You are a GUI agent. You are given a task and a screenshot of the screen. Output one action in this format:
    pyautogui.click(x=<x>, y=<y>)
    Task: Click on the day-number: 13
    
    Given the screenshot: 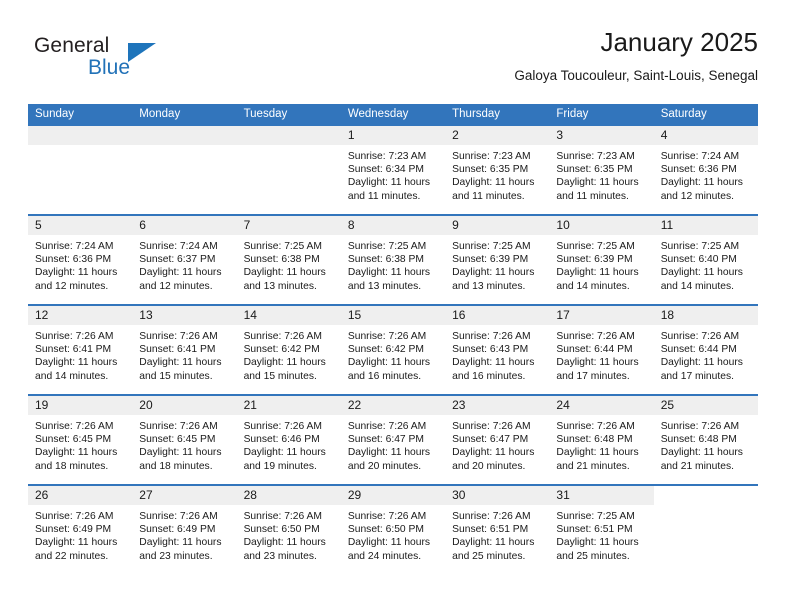 What is the action you would take?
    pyautogui.click(x=184, y=316)
    